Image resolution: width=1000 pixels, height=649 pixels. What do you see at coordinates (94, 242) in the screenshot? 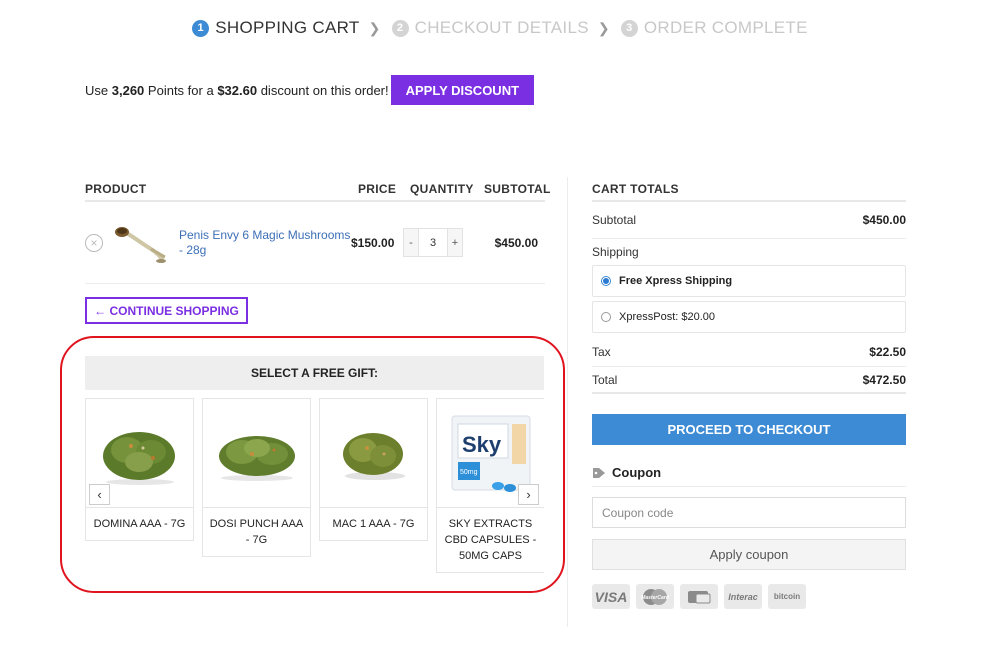
I see `remove-item-icon: ×` at bounding box center [94, 242].